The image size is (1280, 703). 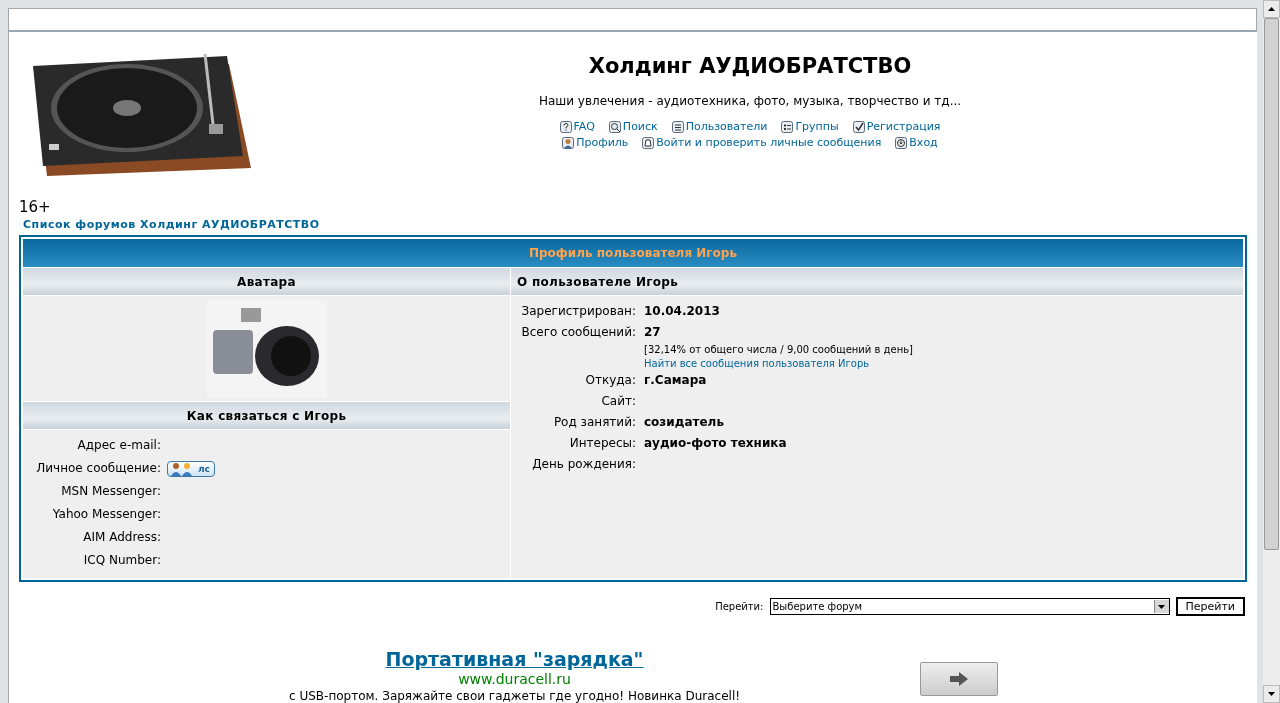 I want to click on field-label: MSN Messenger:, so click(x=110, y=491).